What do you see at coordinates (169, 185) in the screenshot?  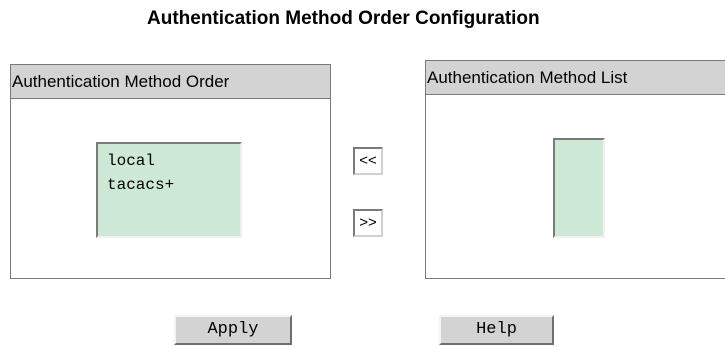 I see `list-item: tacacs+` at bounding box center [169, 185].